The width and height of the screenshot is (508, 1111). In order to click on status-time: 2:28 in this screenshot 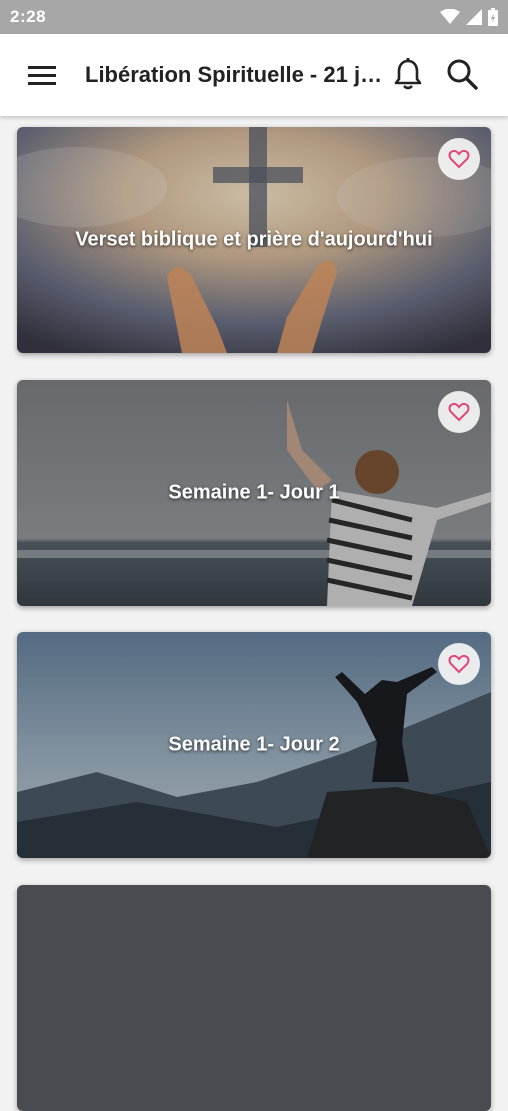, I will do `click(28, 16)`.